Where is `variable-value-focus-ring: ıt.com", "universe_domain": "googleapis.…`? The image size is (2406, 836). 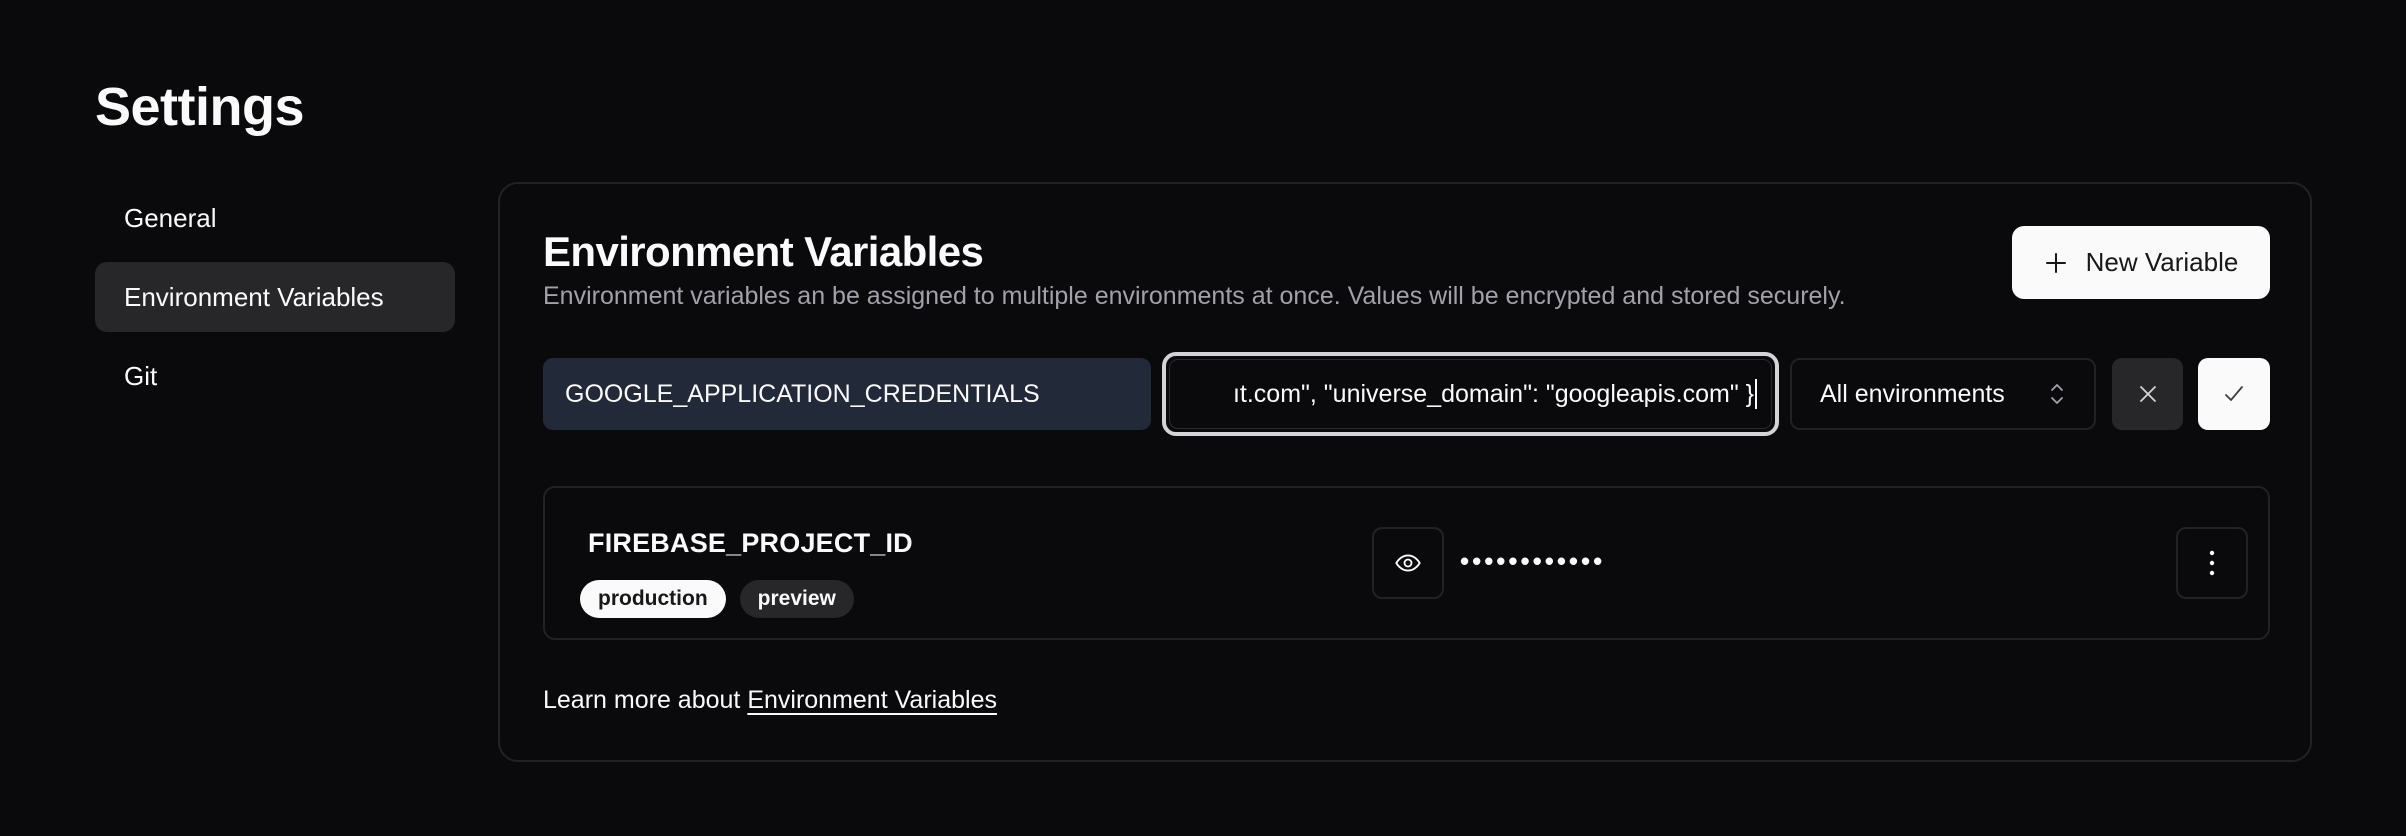 variable-value-focus-ring: ıt.com", "universe_domain": "googleapis.… is located at coordinates (1470, 394).